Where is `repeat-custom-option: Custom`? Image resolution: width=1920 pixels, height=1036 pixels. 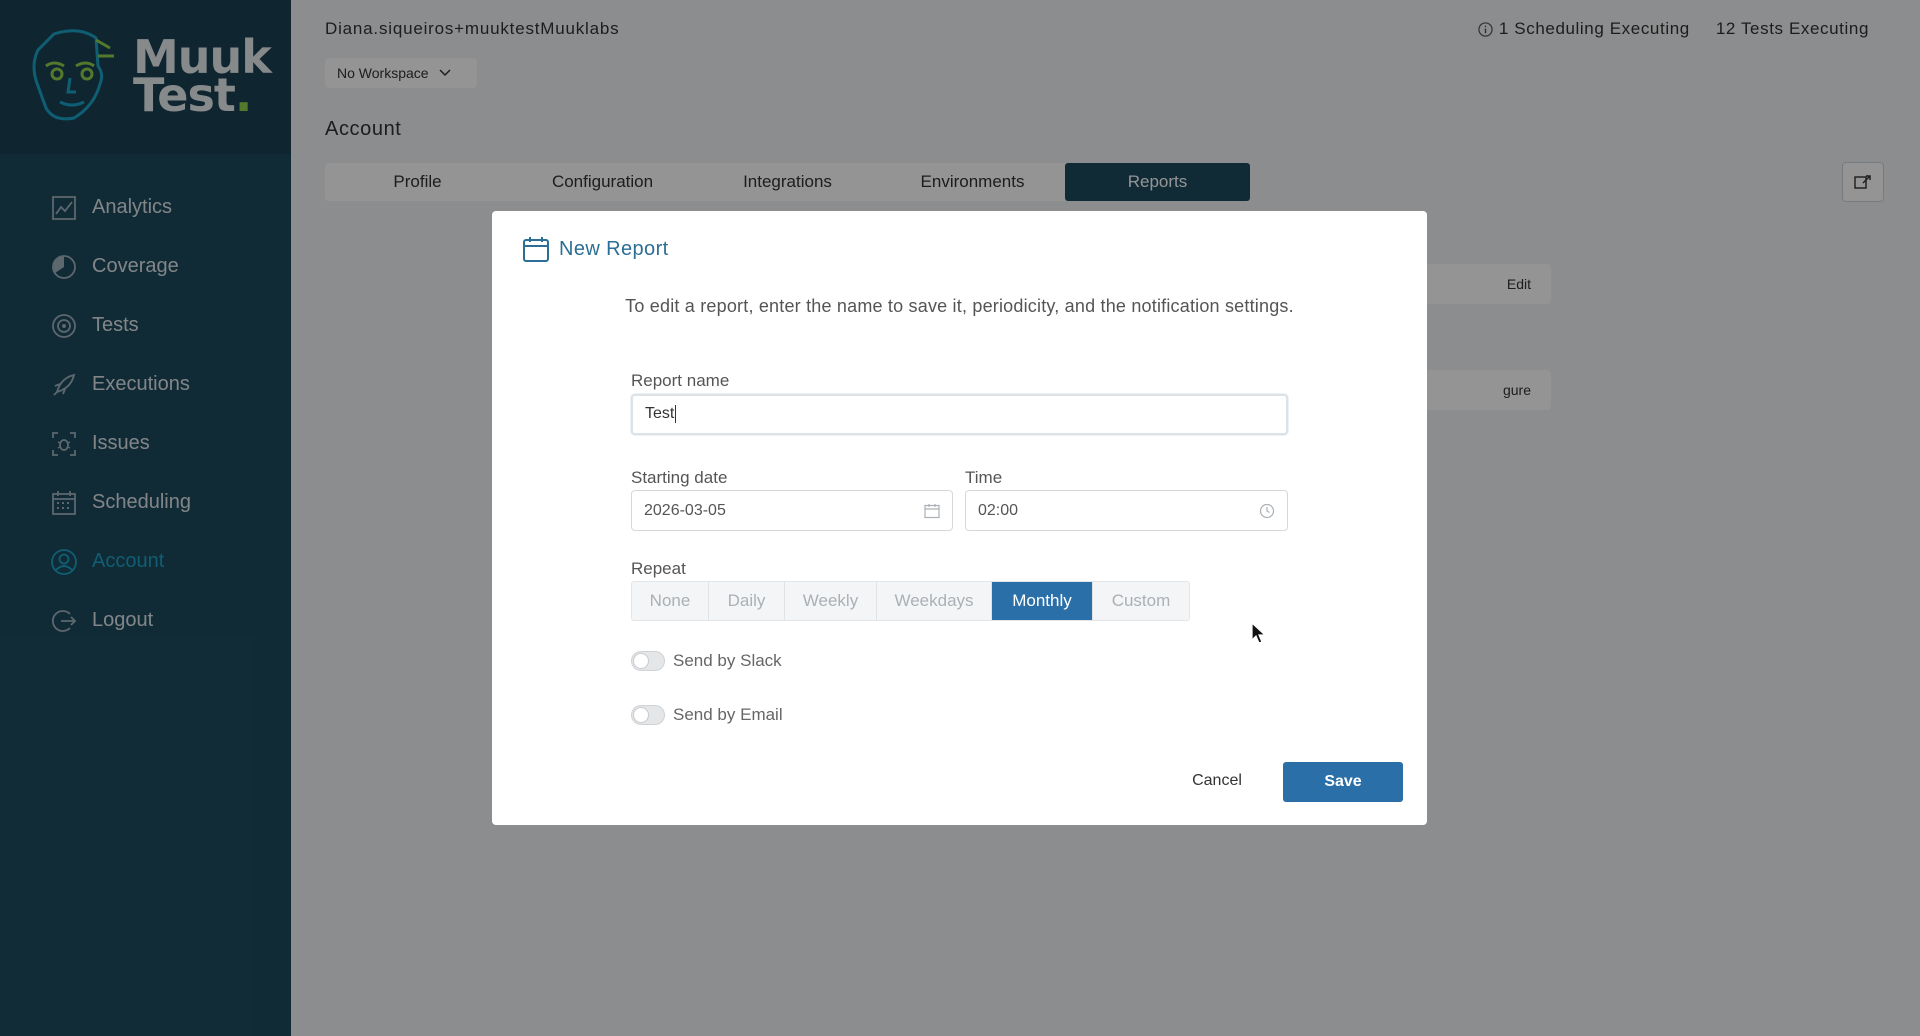 repeat-custom-option: Custom is located at coordinates (1141, 601).